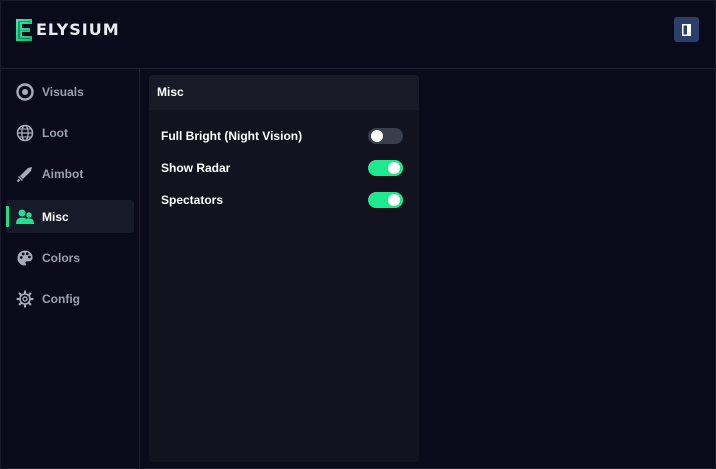 The image size is (716, 469). I want to click on full-bright-toggle, so click(385, 136).